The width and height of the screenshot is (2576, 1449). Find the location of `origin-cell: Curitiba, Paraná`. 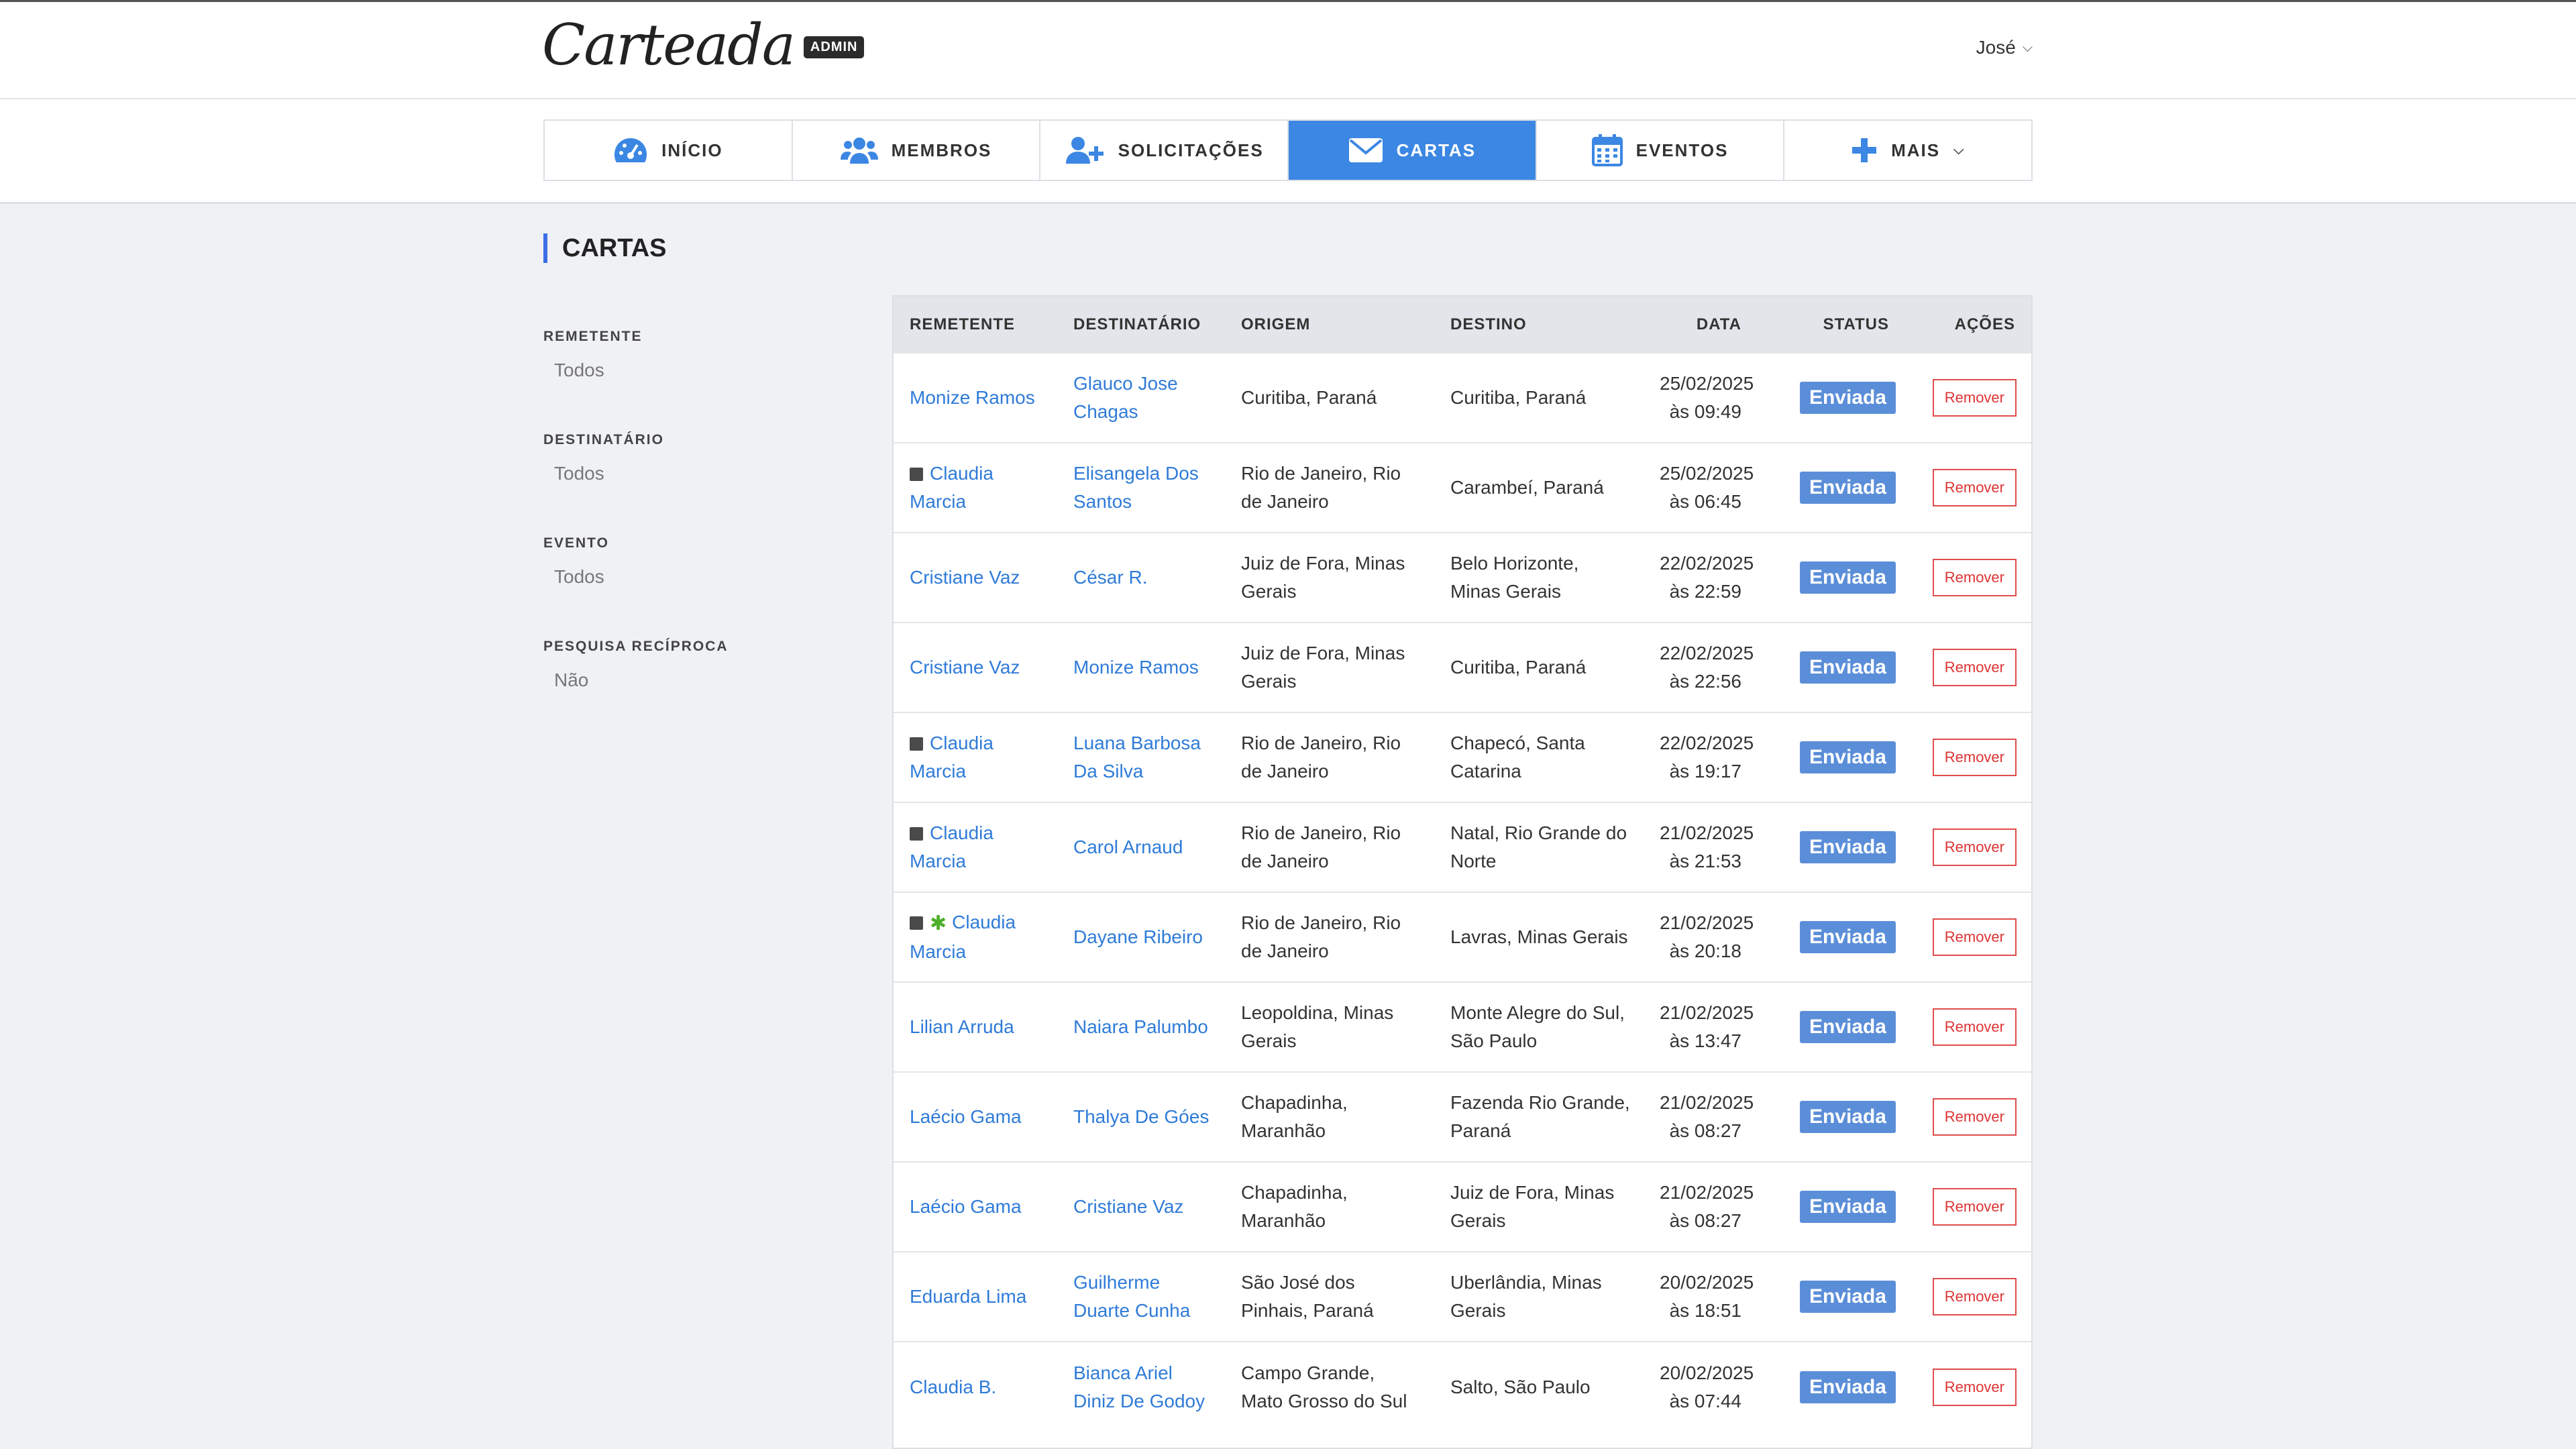

origin-cell: Curitiba, Paraná is located at coordinates (1309, 397).